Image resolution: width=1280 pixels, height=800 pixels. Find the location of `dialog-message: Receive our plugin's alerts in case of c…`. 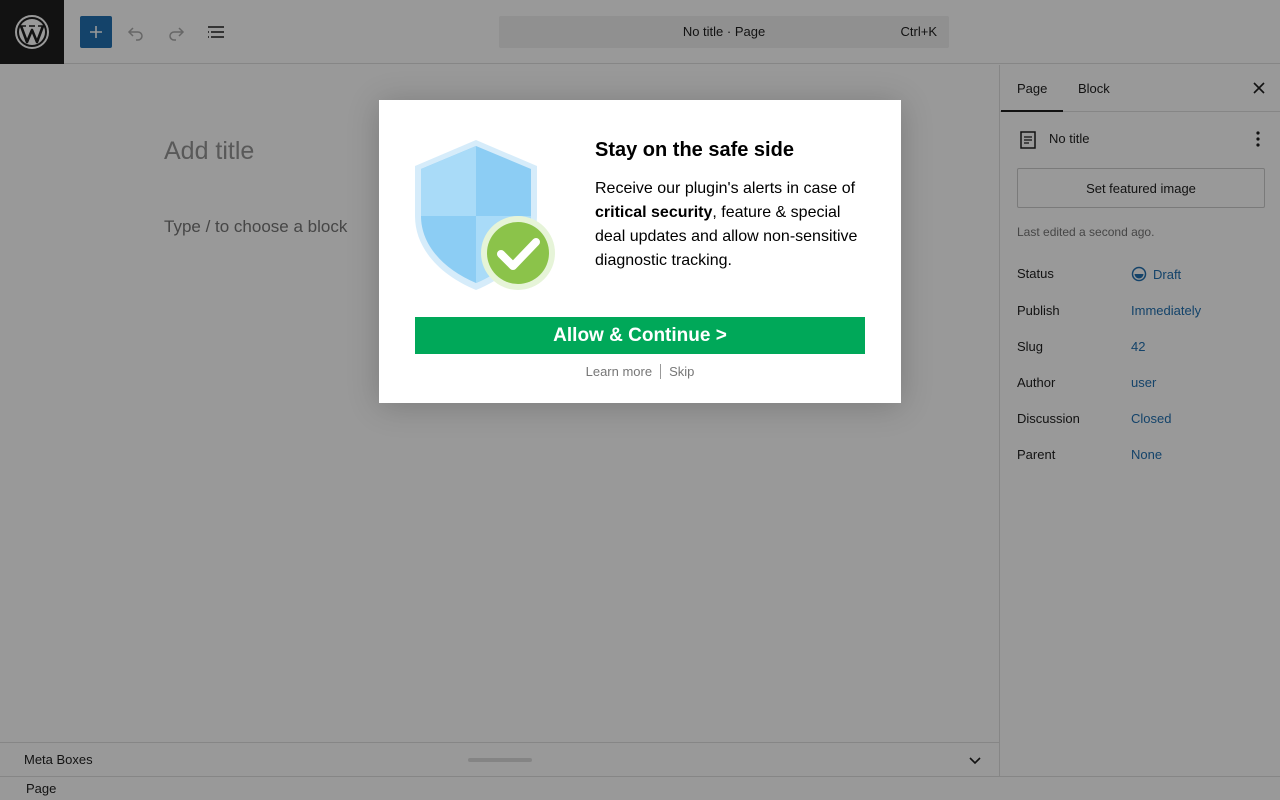

dialog-message: Receive our plugin's alerts in case of c… is located at coordinates (735, 225).